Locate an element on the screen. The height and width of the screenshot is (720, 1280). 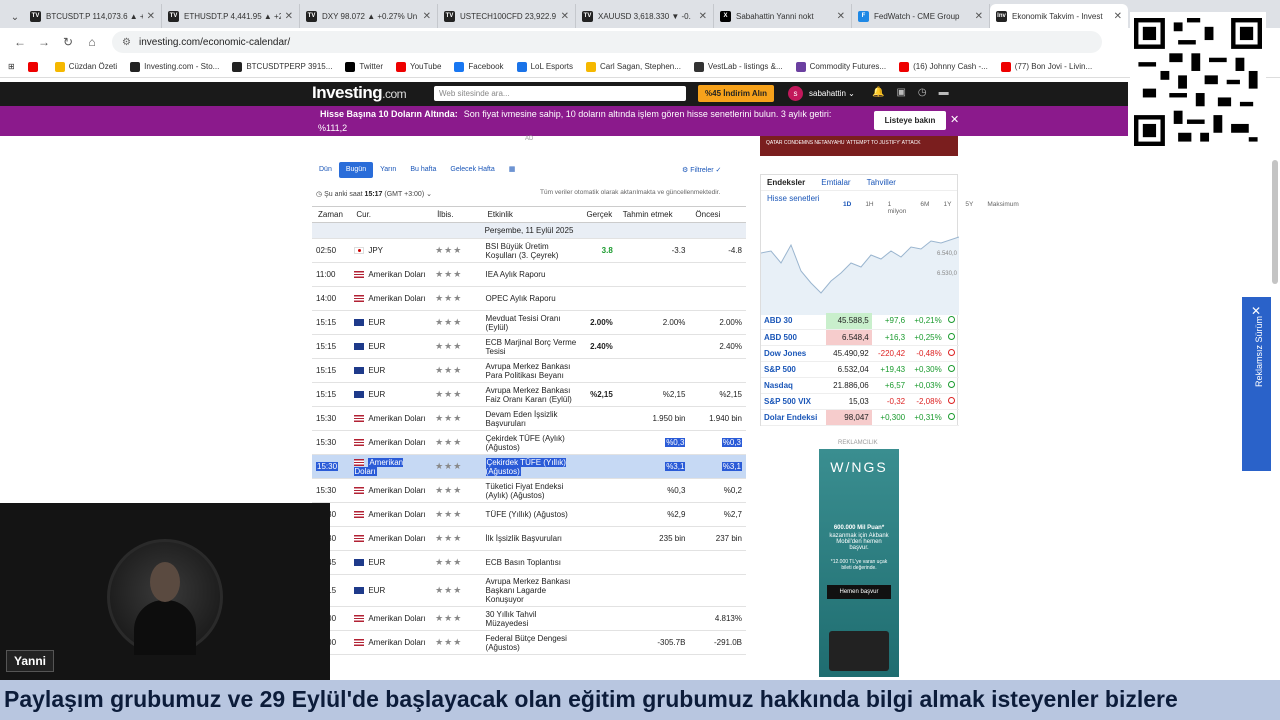
market-name: Nasdaq is located at coordinates (794, 385).